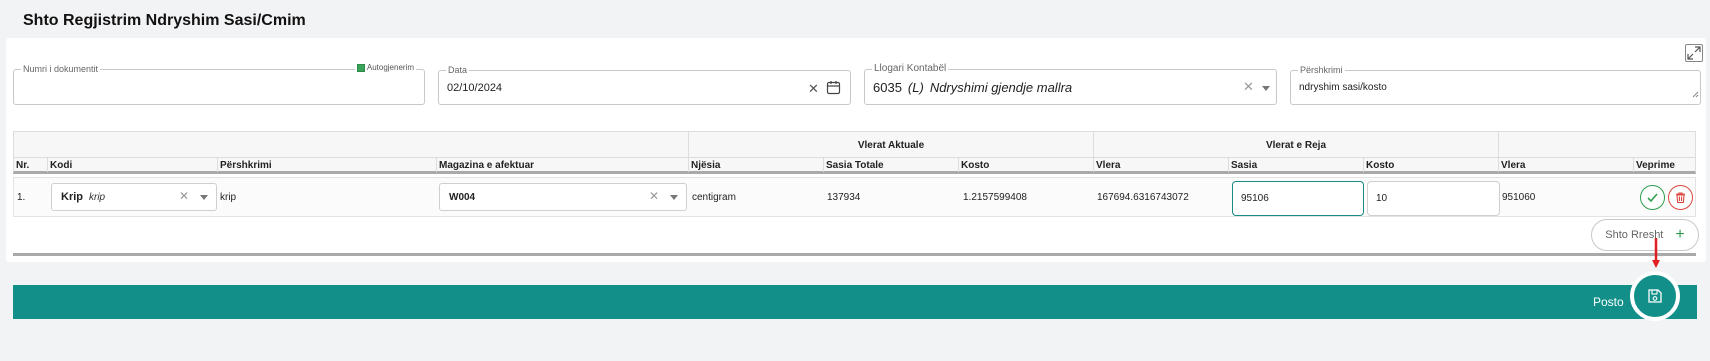  What do you see at coordinates (654, 196) in the screenshot?
I see `clear-warehouse-icon: ✕` at bounding box center [654, 196].